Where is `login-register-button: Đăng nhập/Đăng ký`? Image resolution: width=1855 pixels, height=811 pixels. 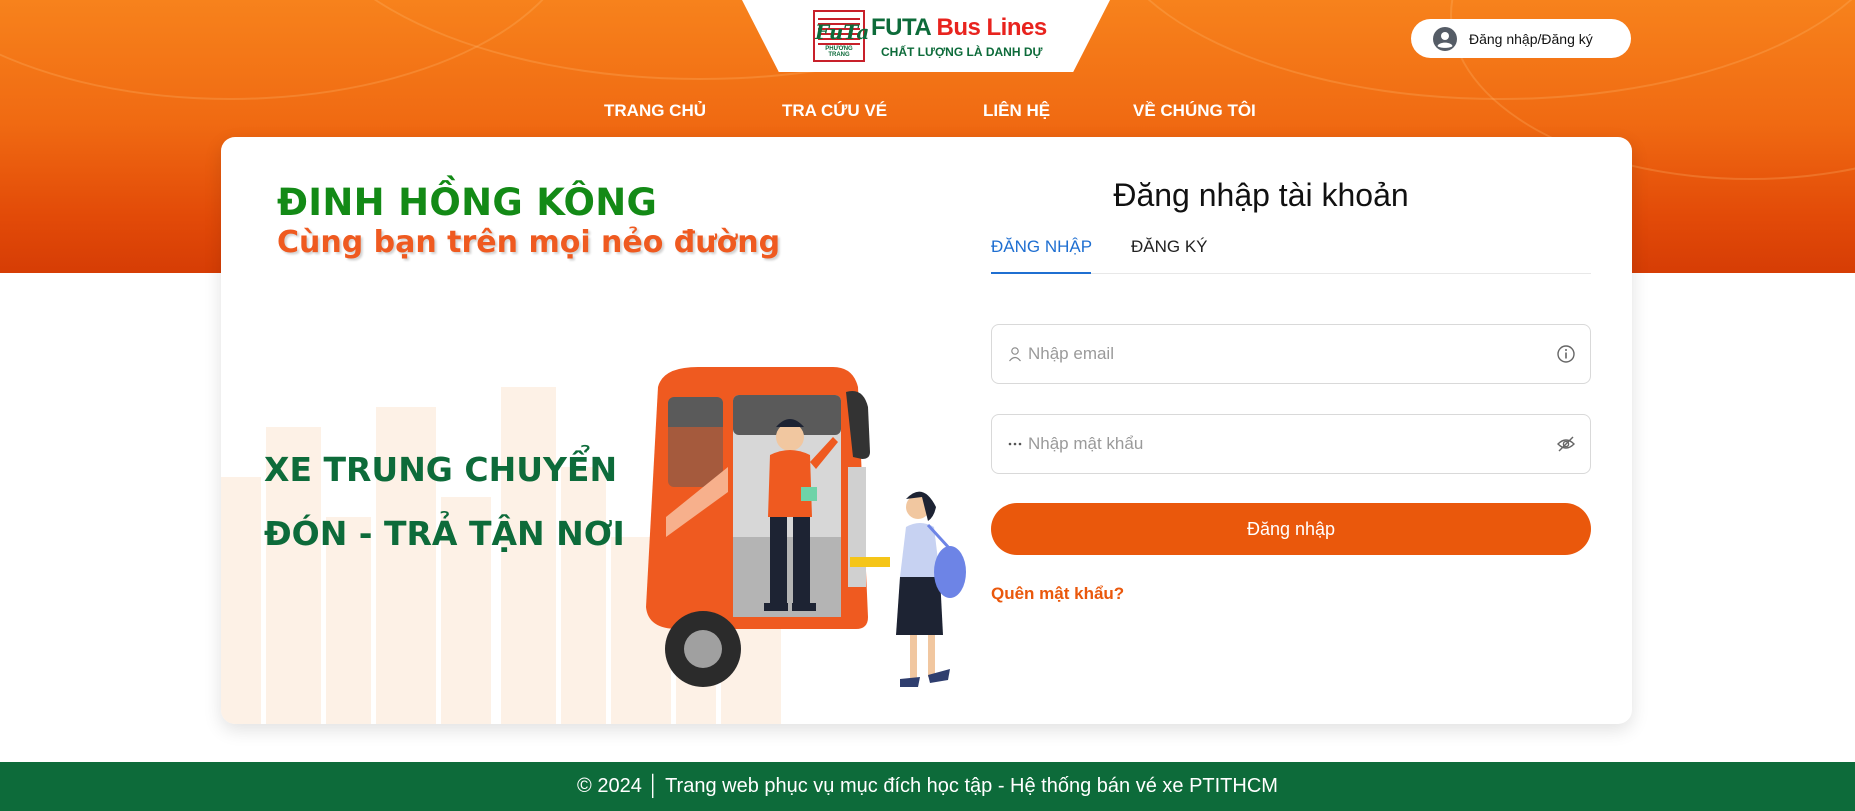 login-register-button: Đăng nhập/Đăng ký is located at coordinates (1521, 38).